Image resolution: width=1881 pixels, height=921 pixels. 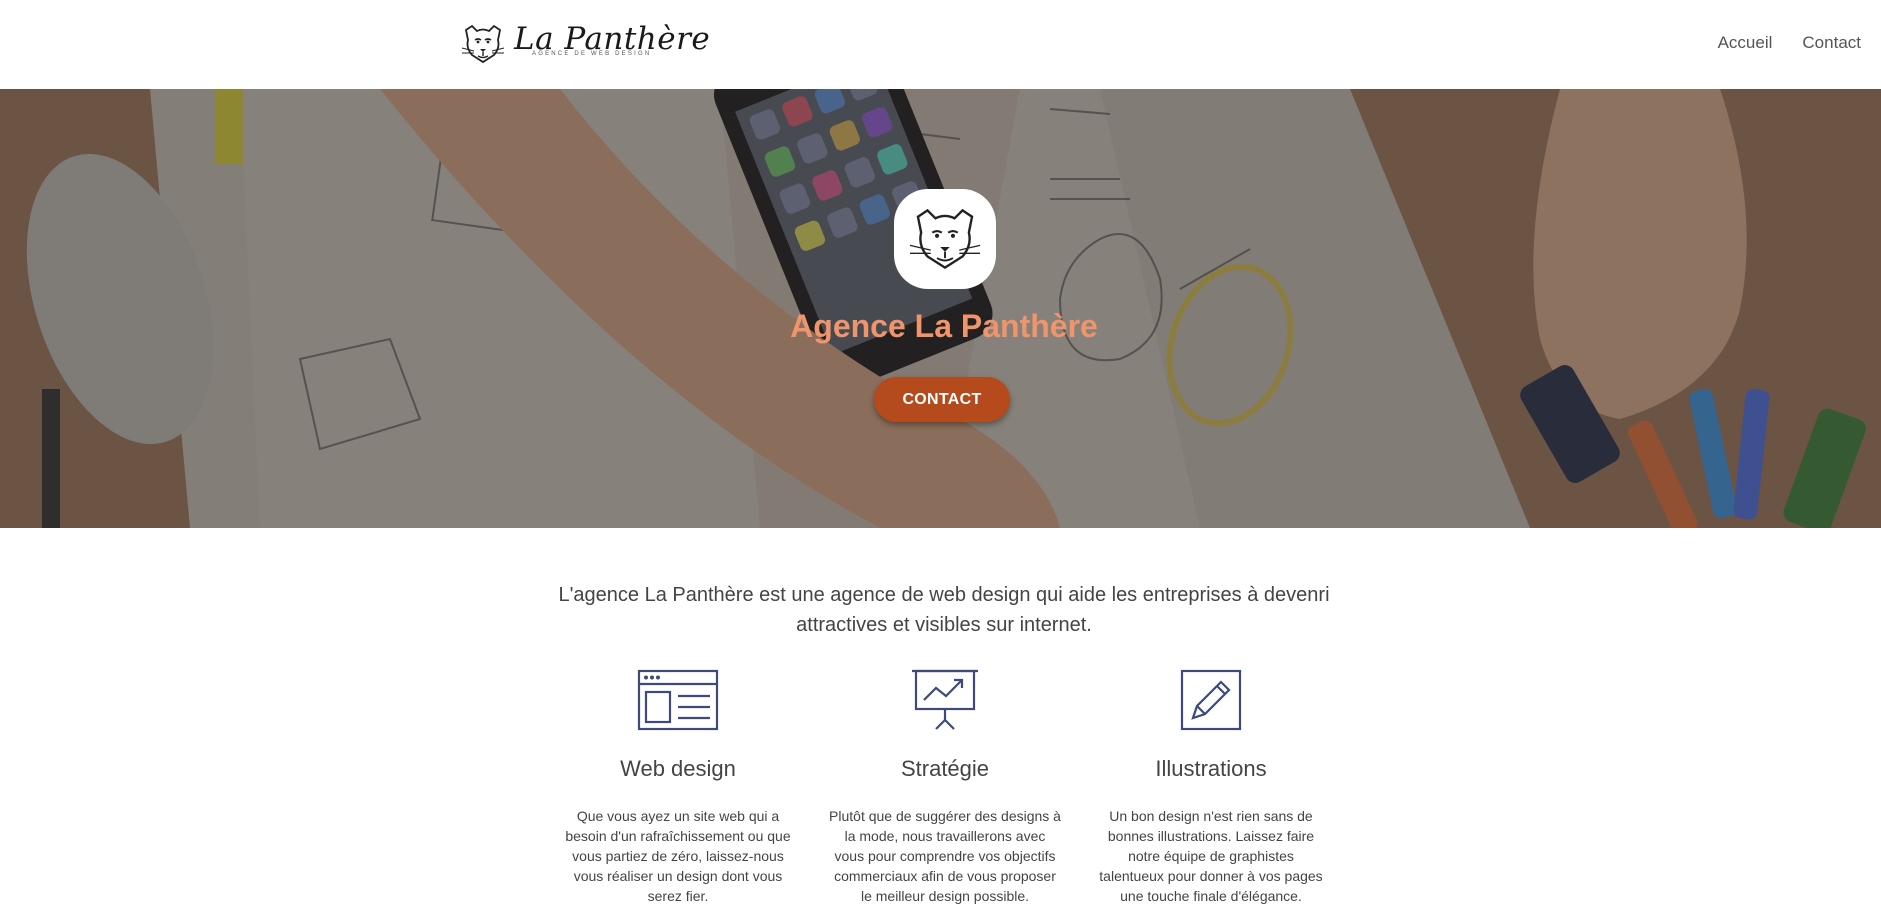 What do you see at coordinates (1211, 700) in the screenshot?
I see `pencil-edit-icon` at bounding box center [1211, 700].